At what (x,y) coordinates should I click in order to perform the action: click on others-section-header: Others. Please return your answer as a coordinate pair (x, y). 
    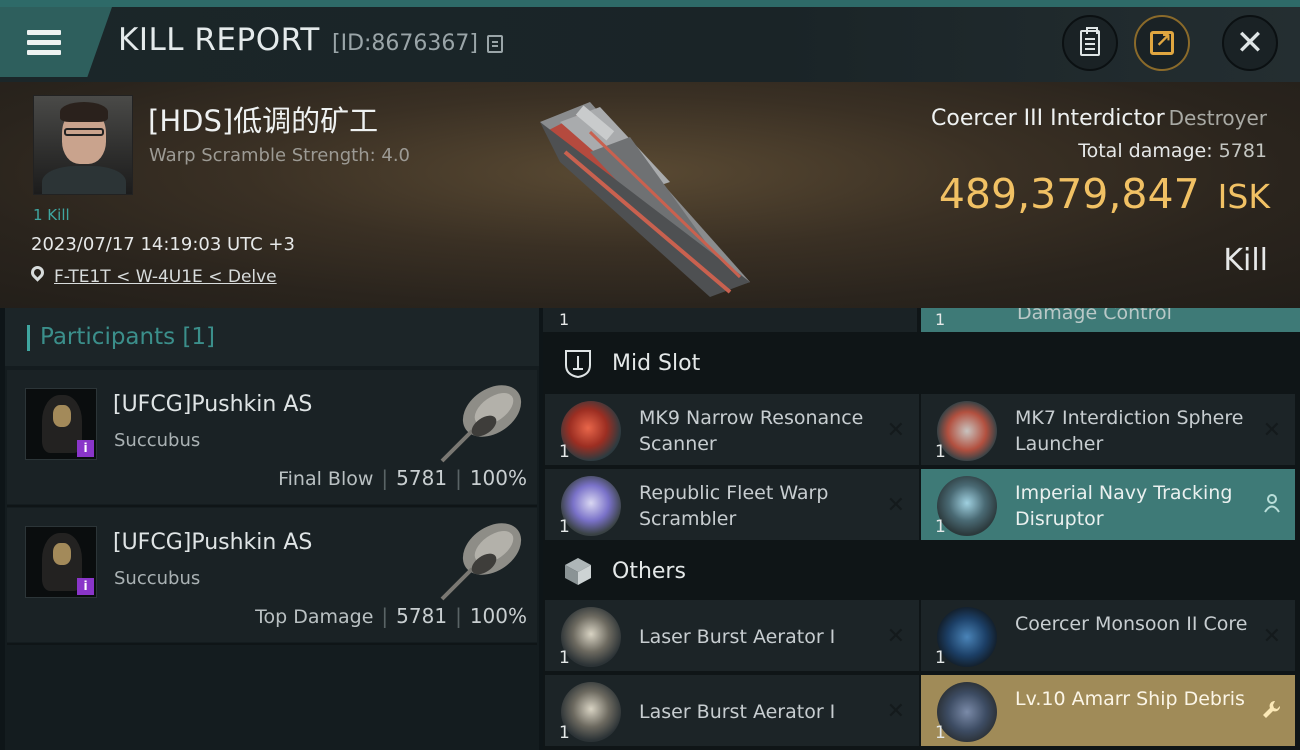
    Looking at the image, I should click on (921, 571).